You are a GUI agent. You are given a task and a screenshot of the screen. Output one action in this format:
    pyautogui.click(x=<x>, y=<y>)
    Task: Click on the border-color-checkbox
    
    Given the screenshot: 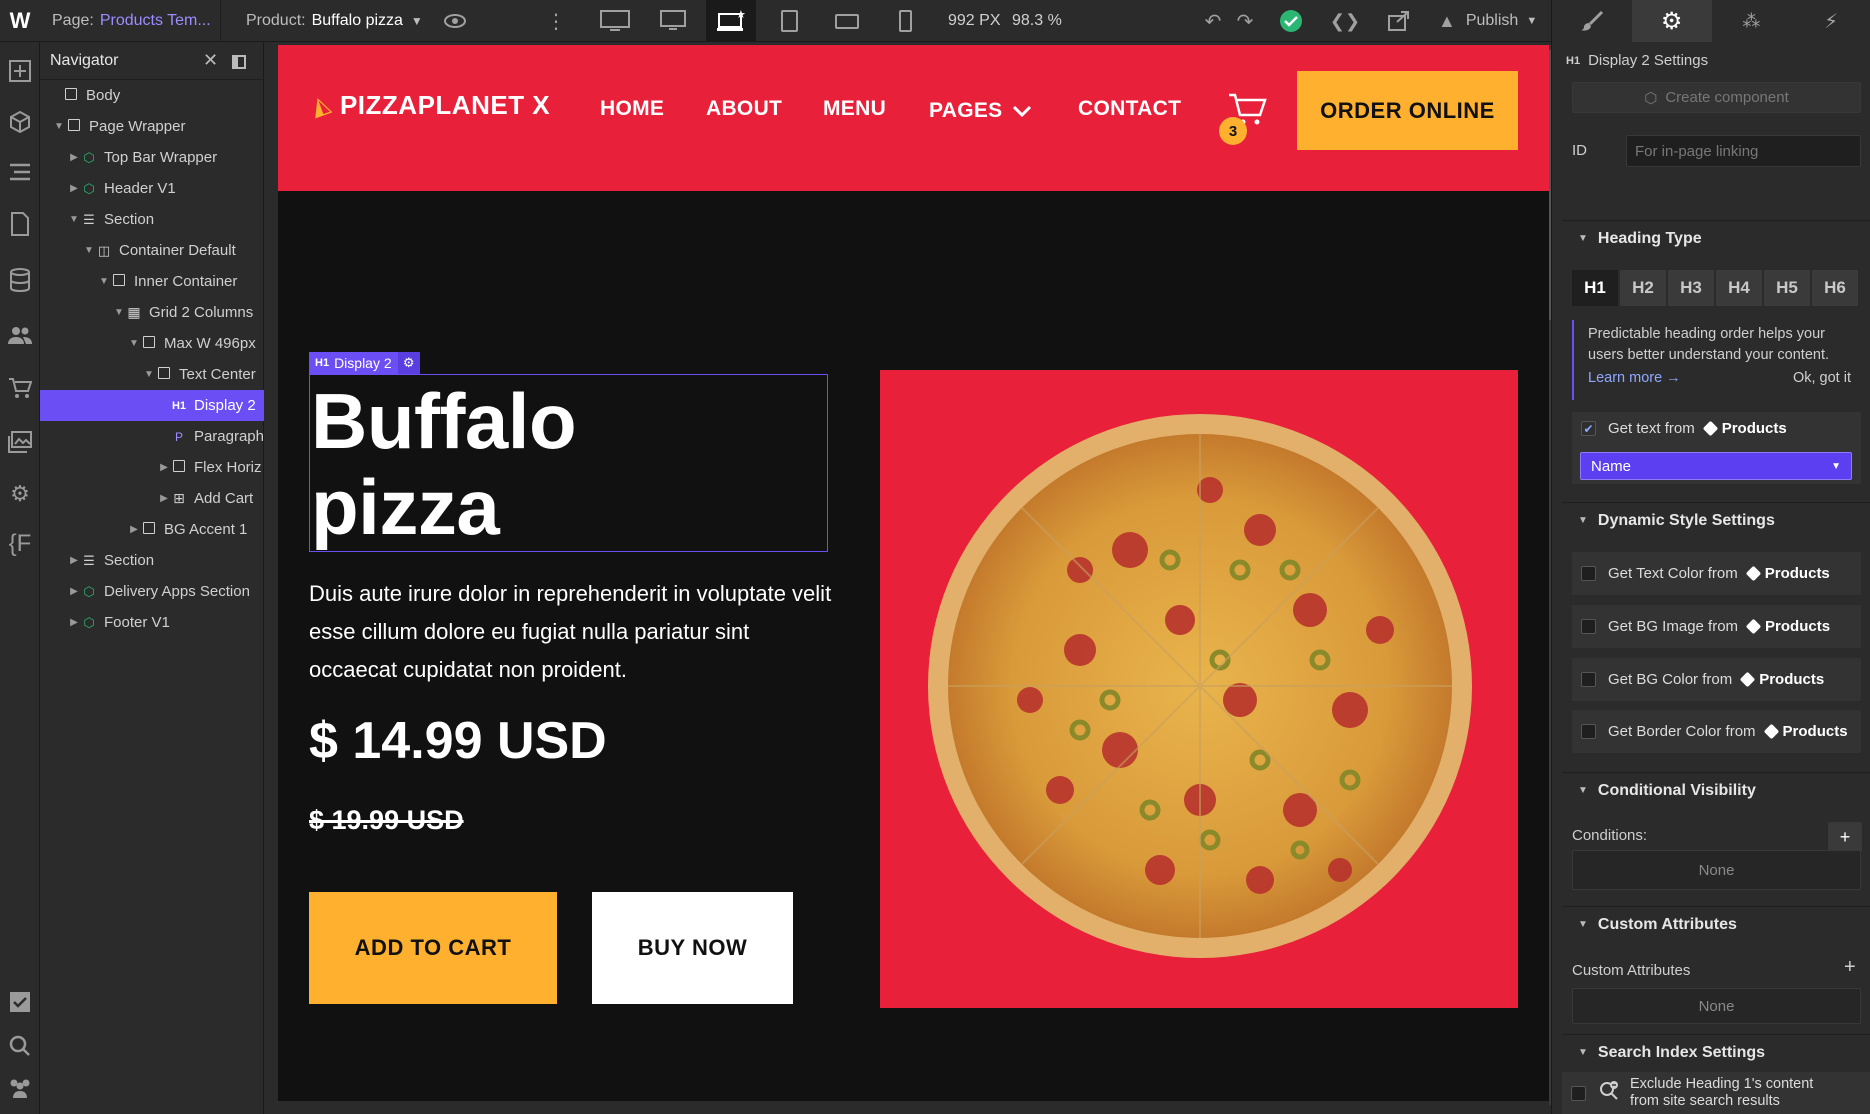 What is the action you would take?
    pyautogui.click(x=1588, y=731)
    